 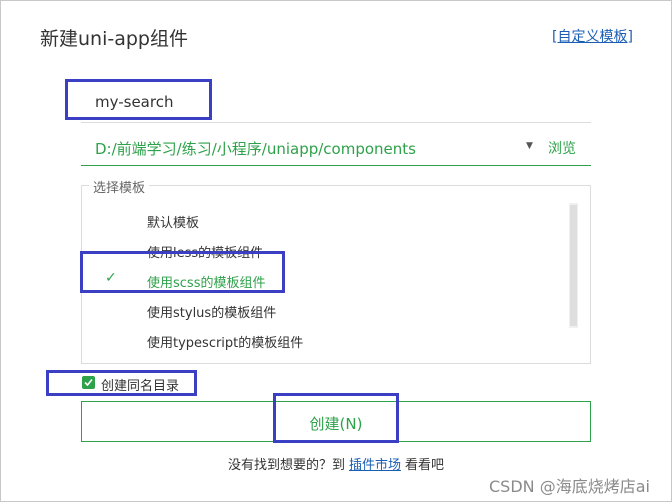 What do you see at coordinates (286, 465) in the screenshot?
I see `footer-prefix: 没有找到想要的？到` at bounding box center [286, 465].